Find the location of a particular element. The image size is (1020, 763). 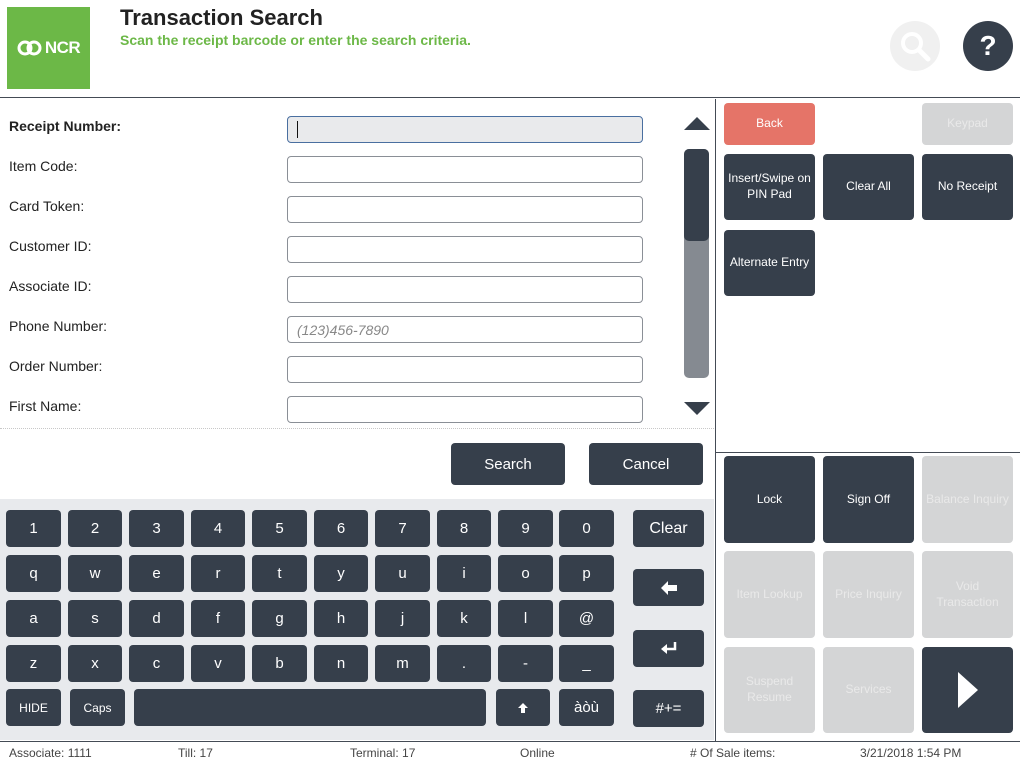

key: m is located at coordinates (402, 663).